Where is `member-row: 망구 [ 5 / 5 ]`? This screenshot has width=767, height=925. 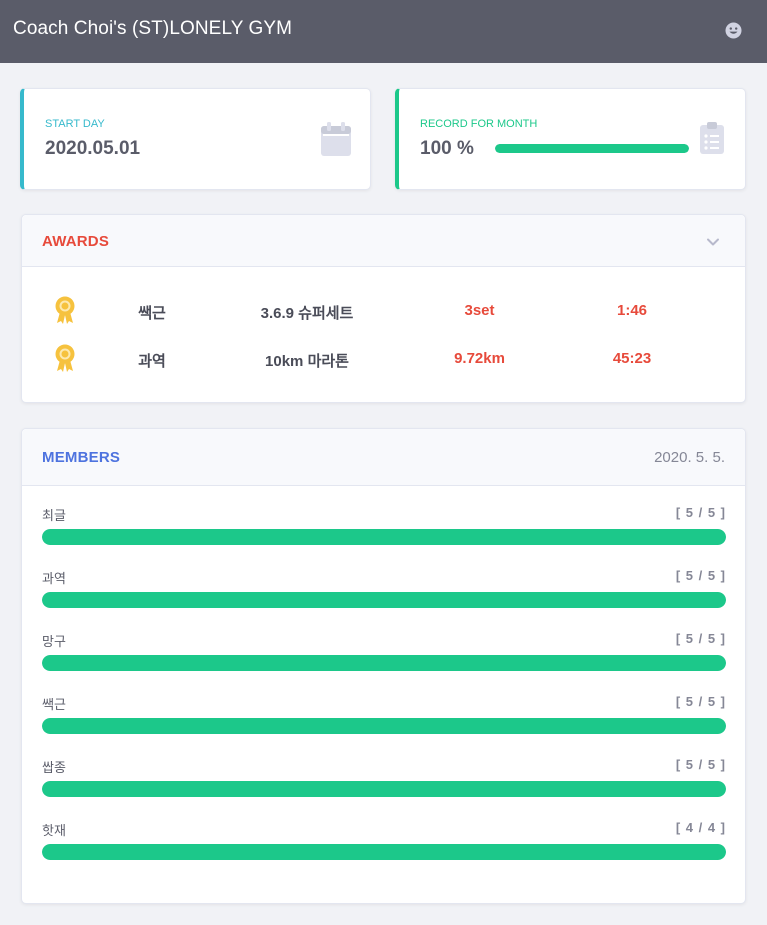
member-row: 망구 [ 5 / 5 ] is located at coordinates (384, 656).